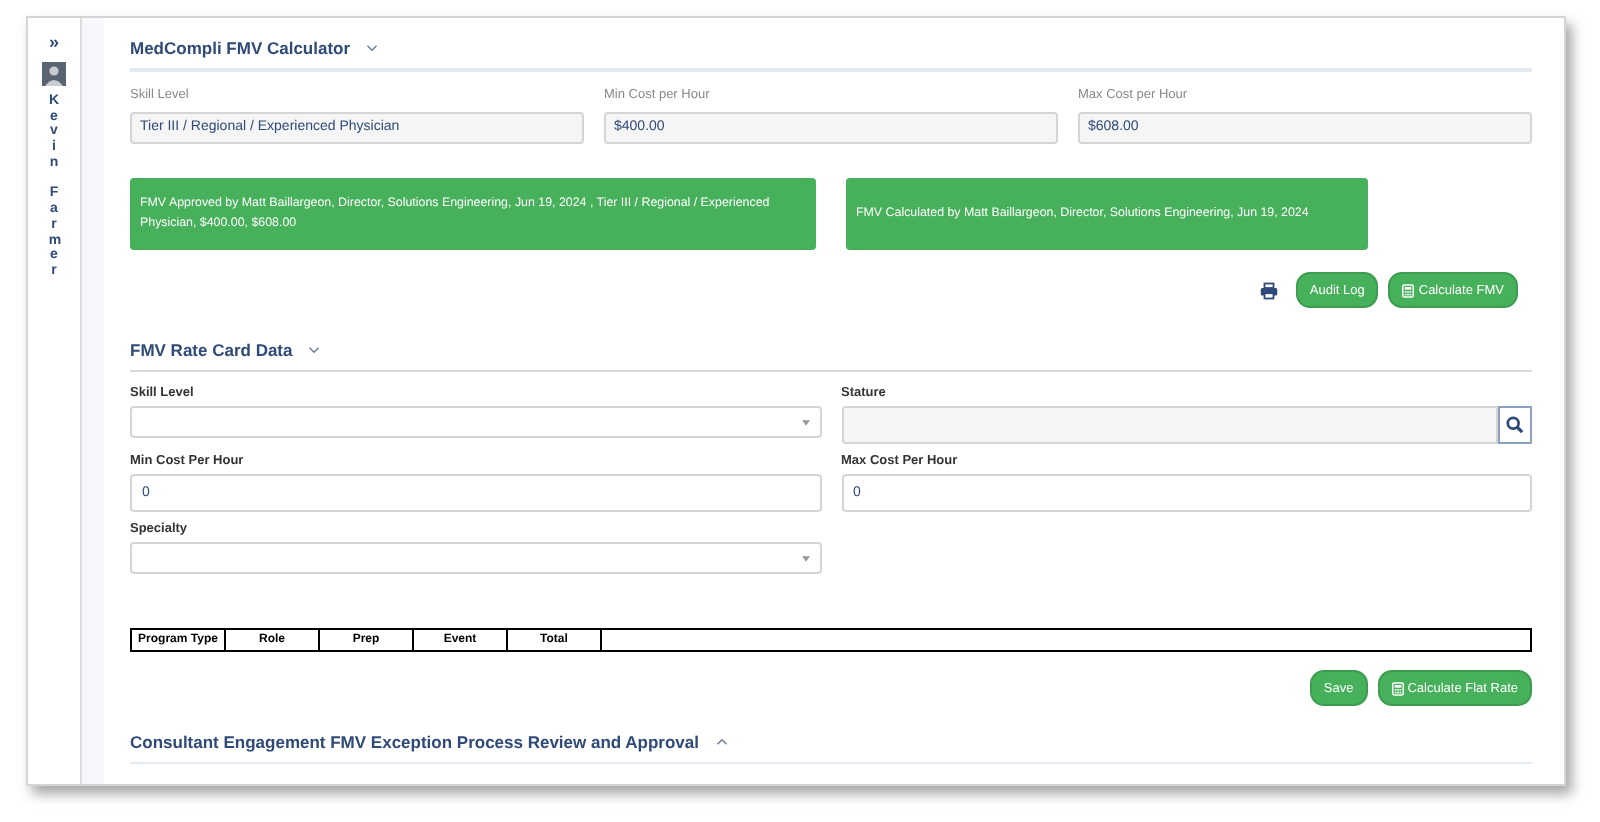 Image resolution: width=1600 pixels, height=822 pixels. What do you see at coordinates (1268, 290) in the screenshot?
I see `print-icon` at bounding box center [1268, 290].